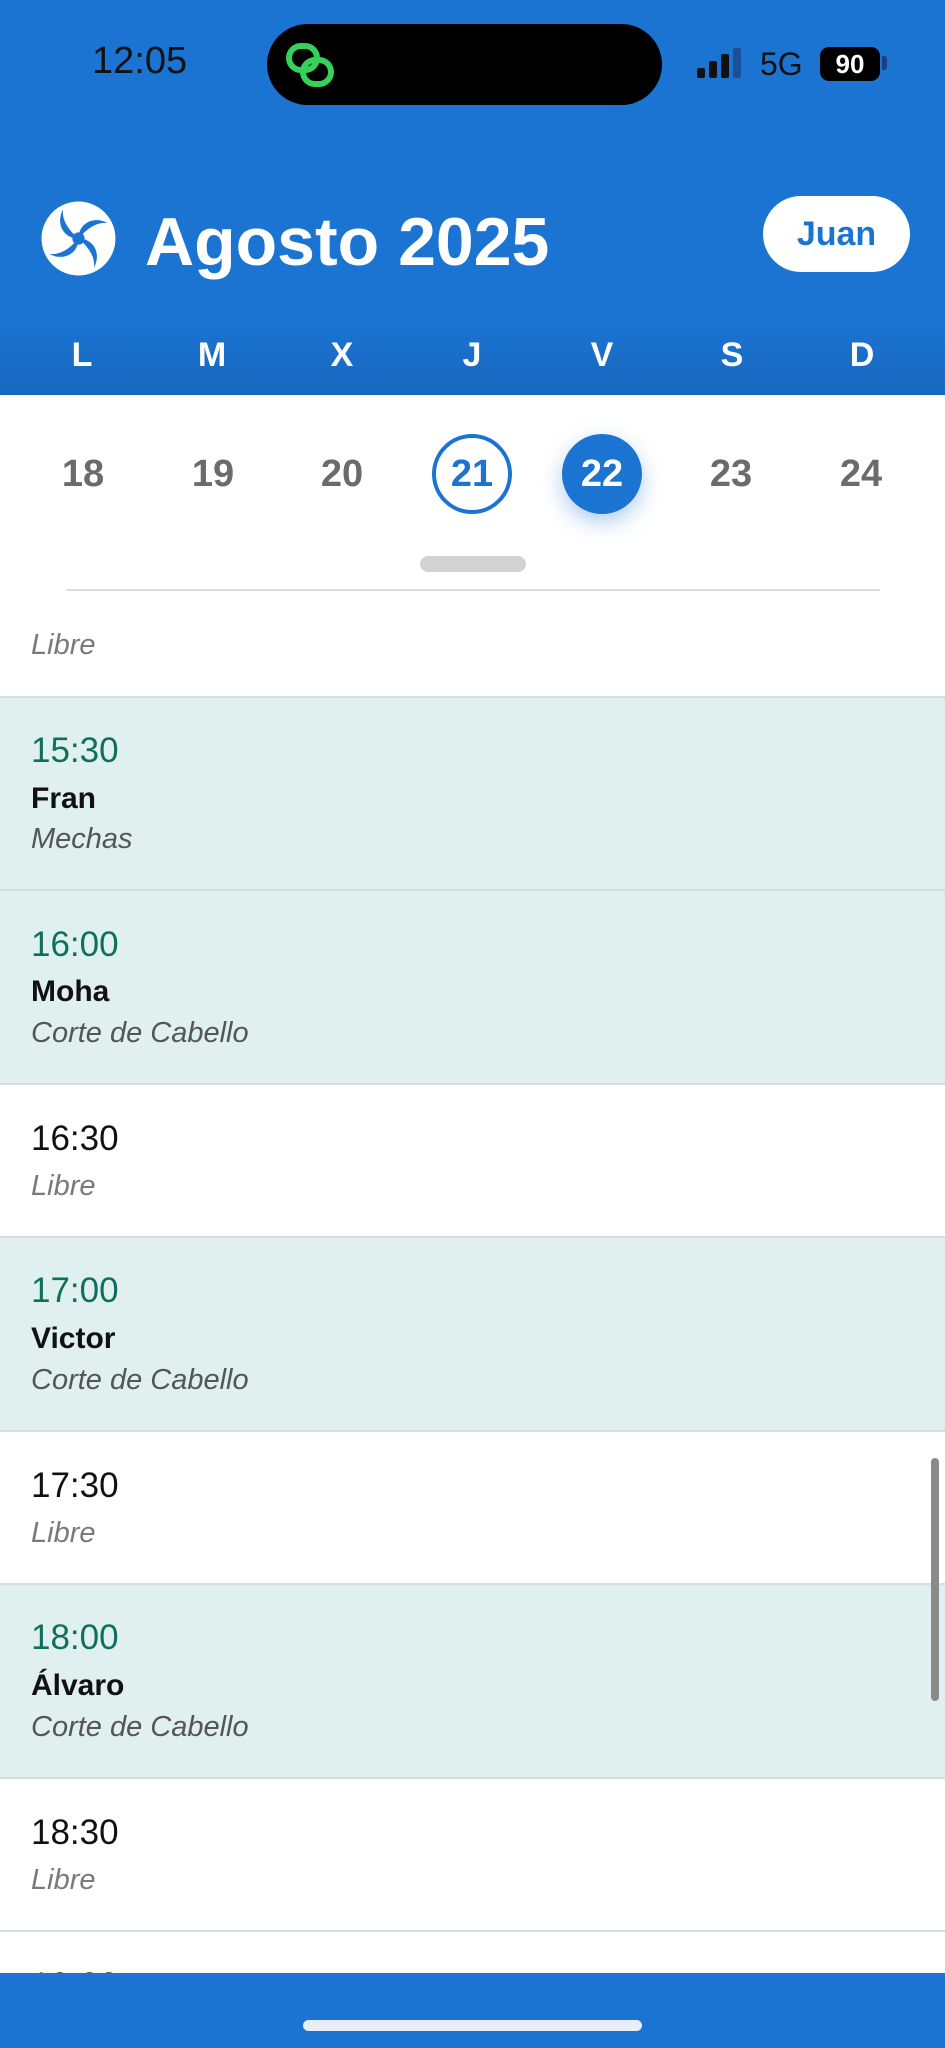 This screenshot has width=945, height=2048. I want to click on day-18: 18, so click(83, 474).